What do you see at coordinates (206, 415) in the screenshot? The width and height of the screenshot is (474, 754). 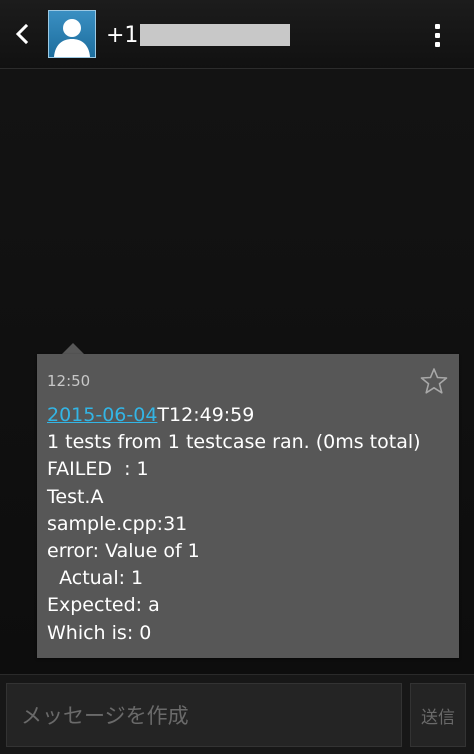 I see `message-text: T12:49:59` at bounding box center [206, 415].